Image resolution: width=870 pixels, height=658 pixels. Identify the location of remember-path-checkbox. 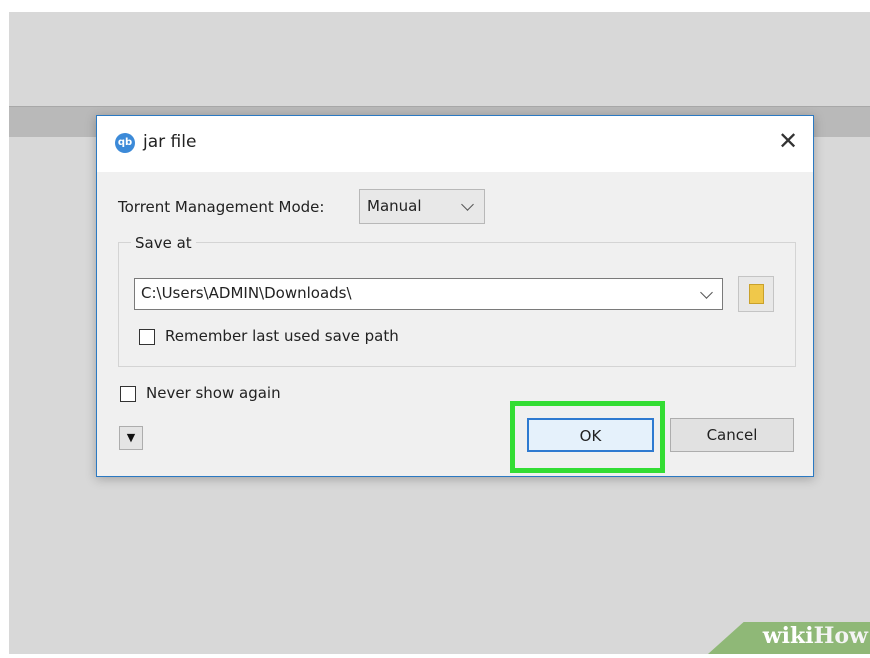
(147, 337).